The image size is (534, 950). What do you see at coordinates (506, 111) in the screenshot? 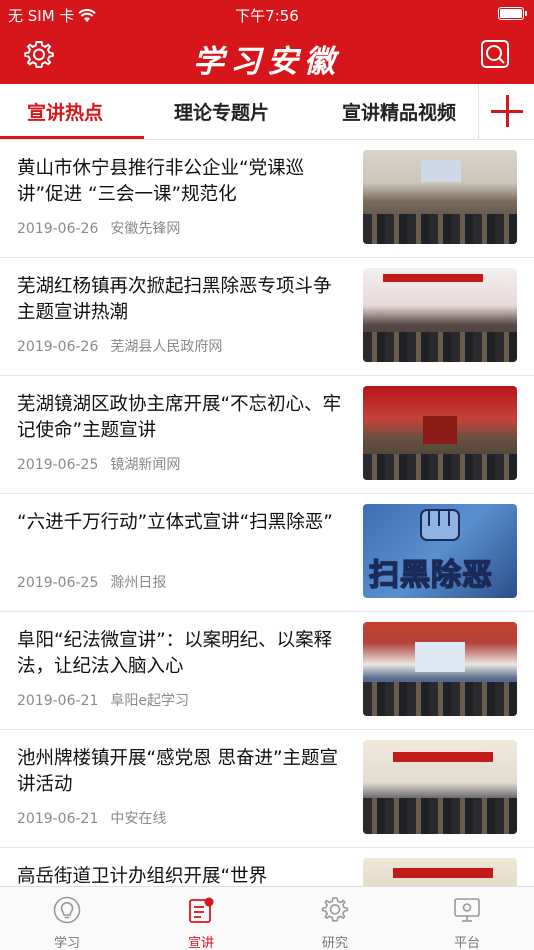
I see `add-channel-button` at bounding box center [506, 111].